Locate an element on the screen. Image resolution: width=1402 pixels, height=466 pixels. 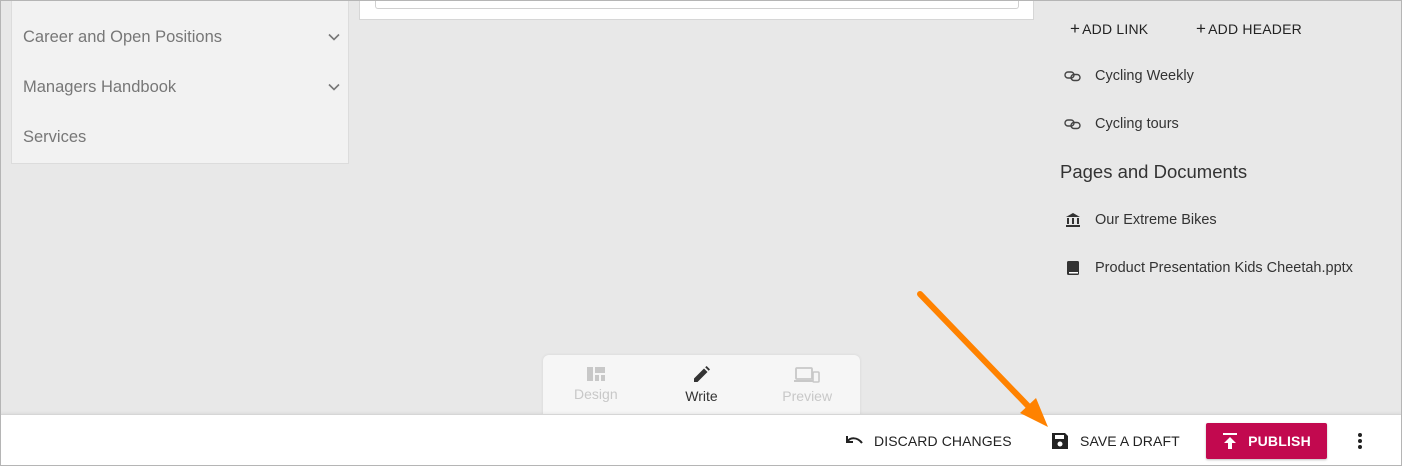
mode-label: Write is located at coordinates (701, 396).